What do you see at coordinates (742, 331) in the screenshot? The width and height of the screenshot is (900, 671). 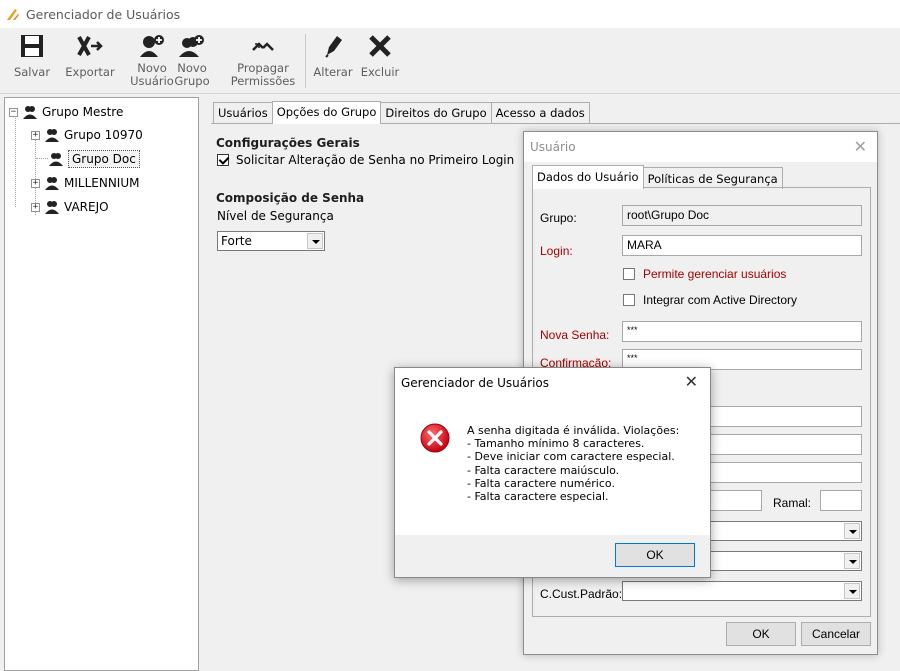 I see `new-password-field: ***` at bounding box center [742, 331].